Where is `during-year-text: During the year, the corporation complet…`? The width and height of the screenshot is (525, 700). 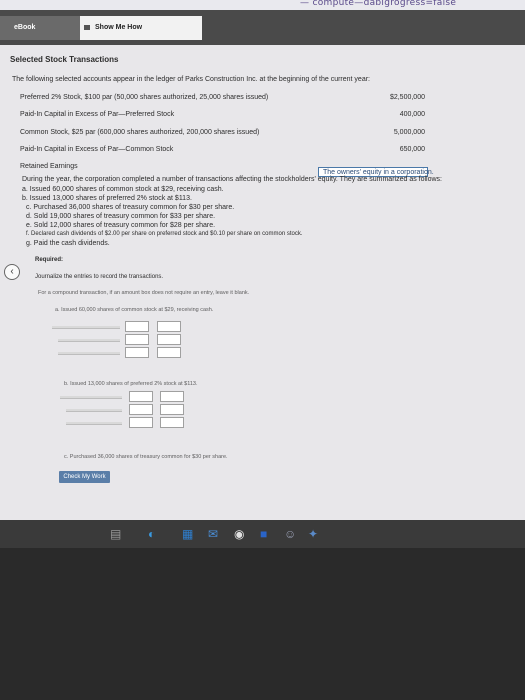 during-year-text: During the year, the corporation complet… is located at coordinates (232, 179).